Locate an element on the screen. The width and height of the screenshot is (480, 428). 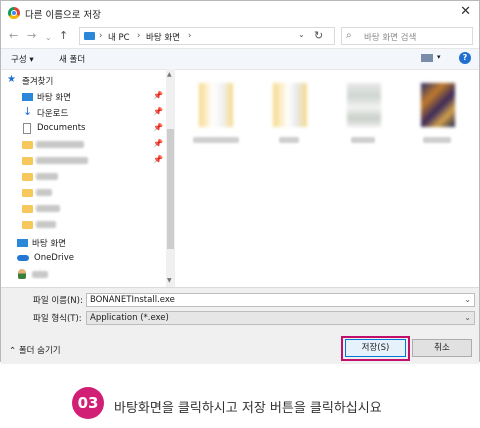
nav-scrollbar: ▲ ▼ is located at coordinates (170, 178).